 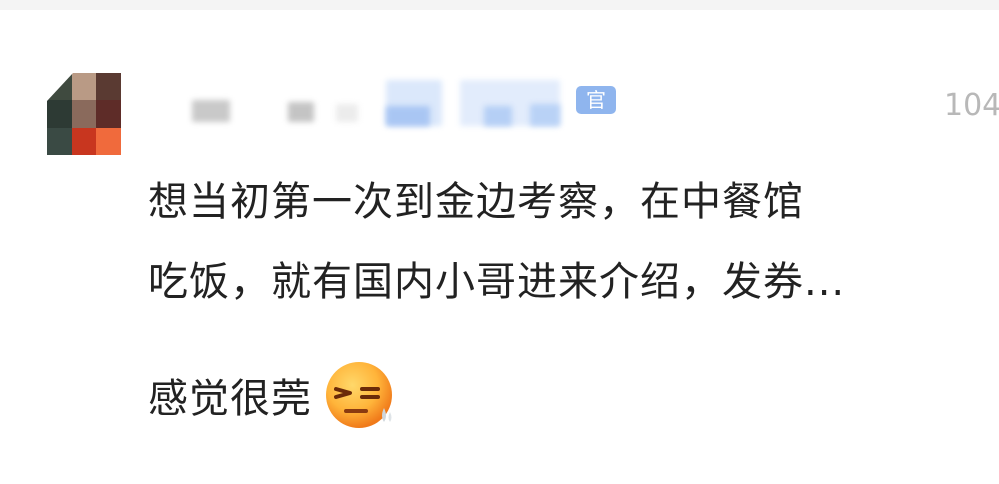 I want to click on top-divider, so click(x=499, y=5).